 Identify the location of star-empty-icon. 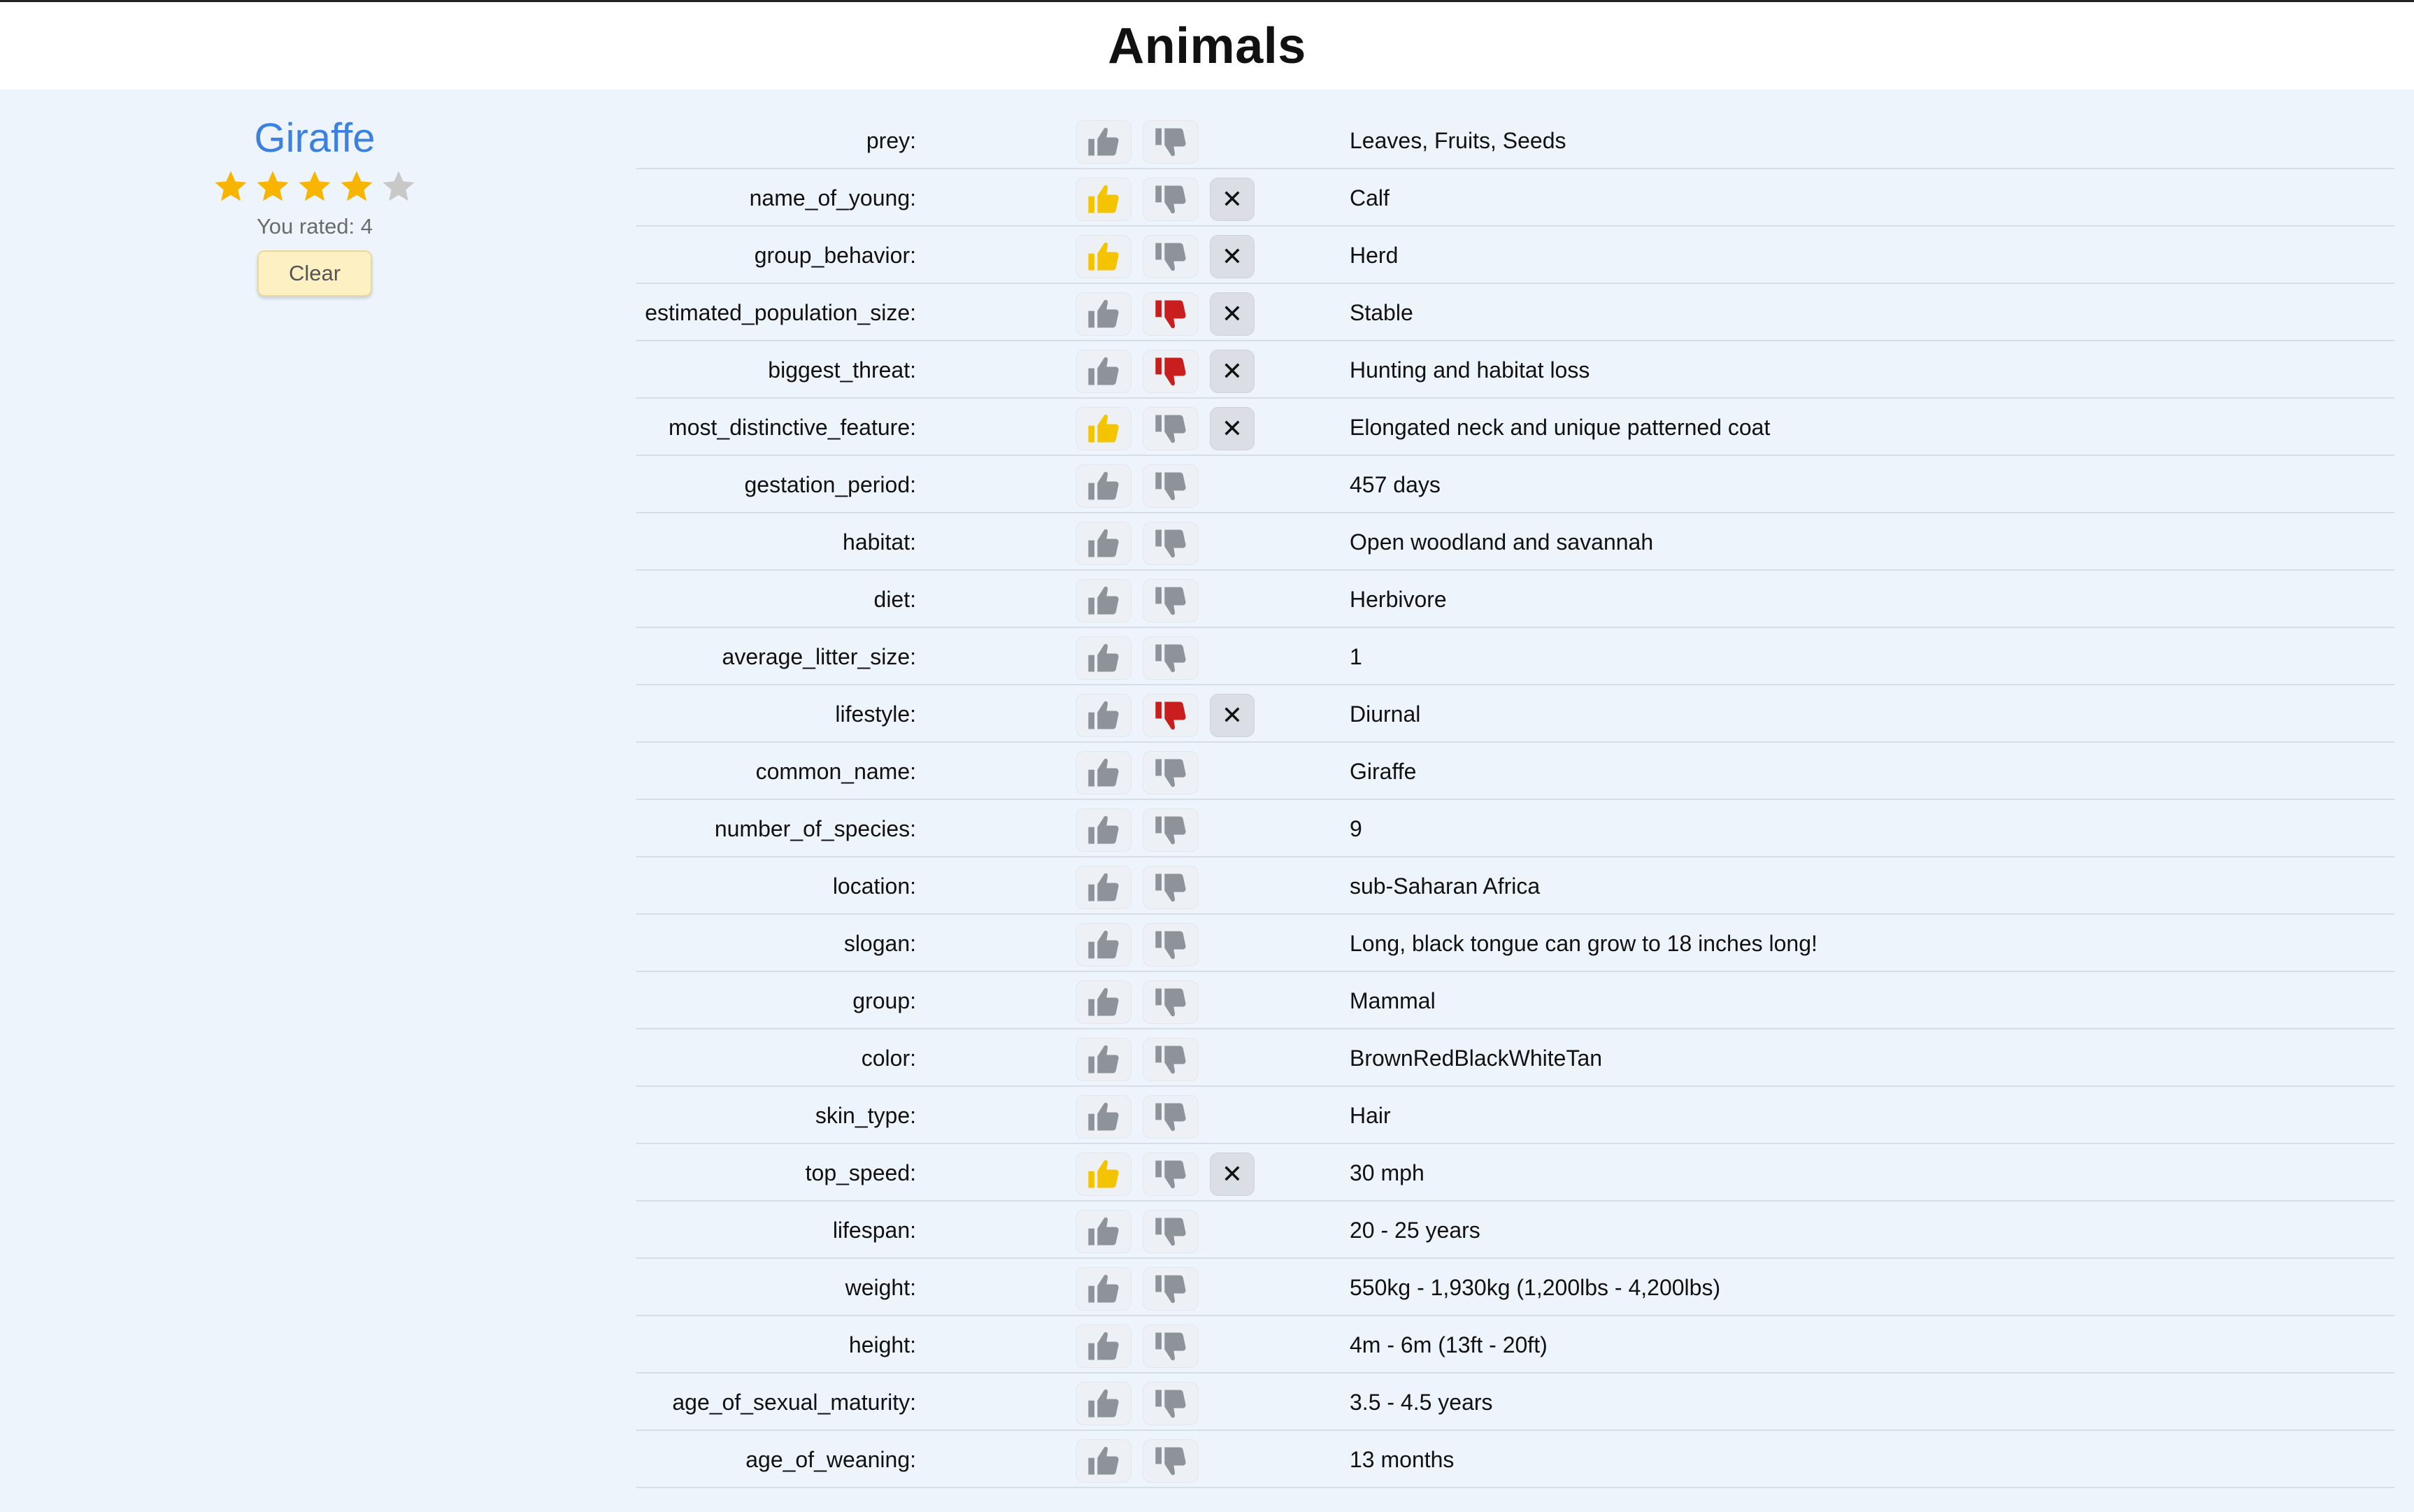
(398, 187).